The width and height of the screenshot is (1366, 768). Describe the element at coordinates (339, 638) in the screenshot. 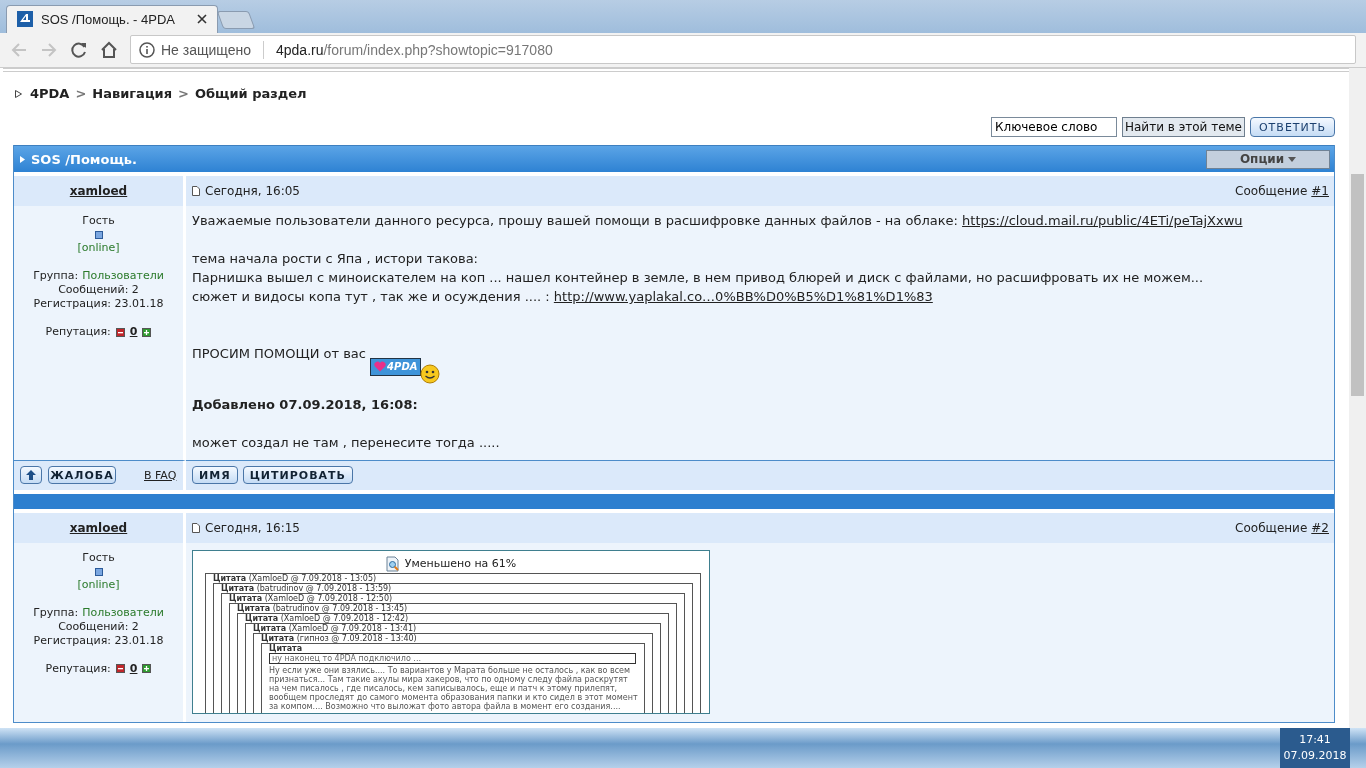

I see `quote-header: Цитата (гипноз @ 7.09.2018 - 13:40)` at that location.